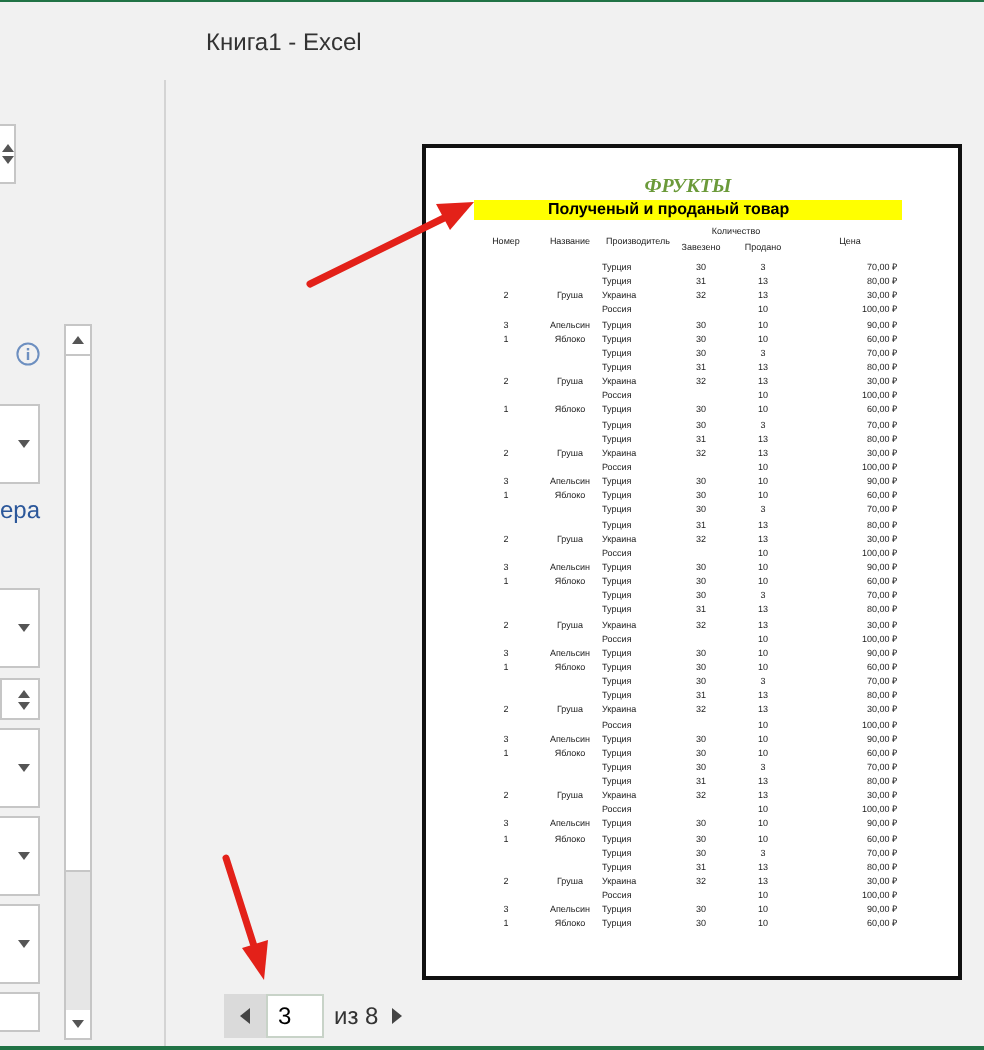 The image size is (984, 1050). I want to click on scrollbar-thumb, so click(78, 613).